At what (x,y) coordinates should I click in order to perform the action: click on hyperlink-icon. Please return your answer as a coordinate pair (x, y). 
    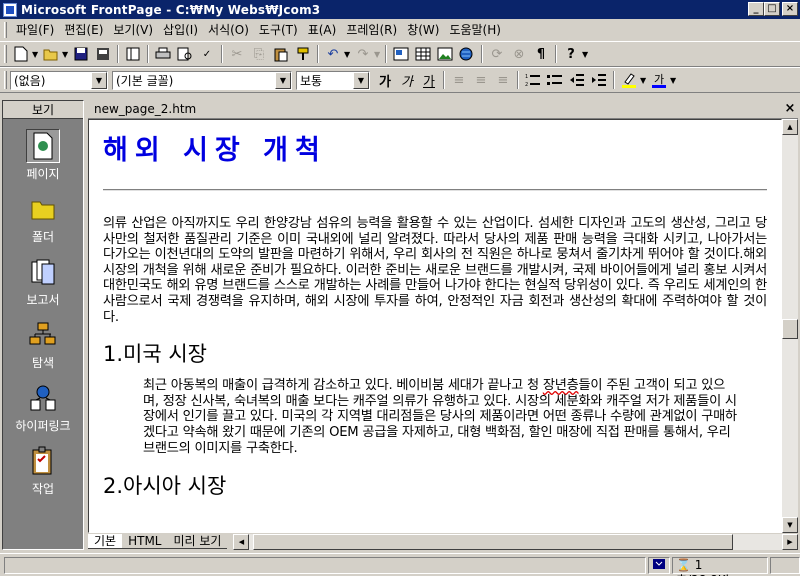
    Looking at the image, I should click on (467, 54).